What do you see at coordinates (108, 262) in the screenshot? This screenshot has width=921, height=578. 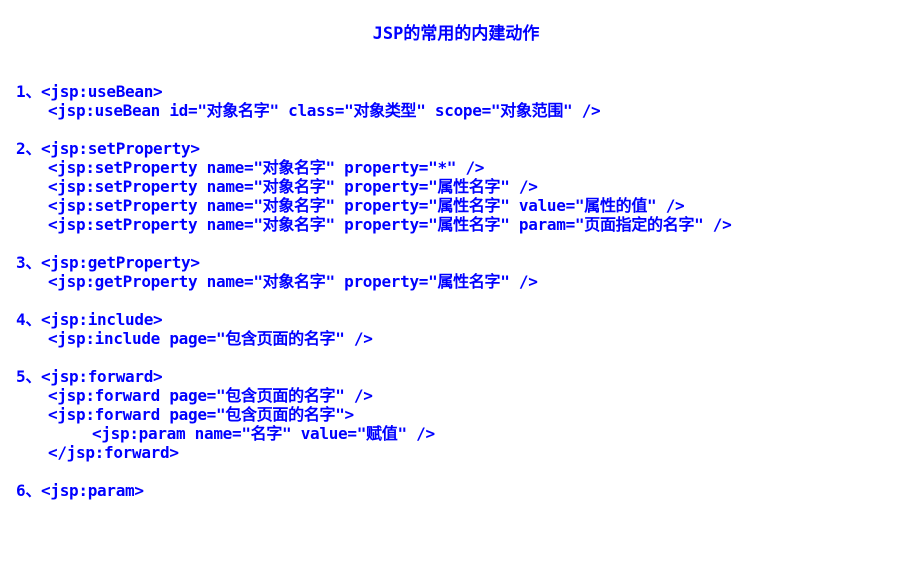 I see `section-heading: 3、<jsp:getProperty>` at bounding box center [108, 262].